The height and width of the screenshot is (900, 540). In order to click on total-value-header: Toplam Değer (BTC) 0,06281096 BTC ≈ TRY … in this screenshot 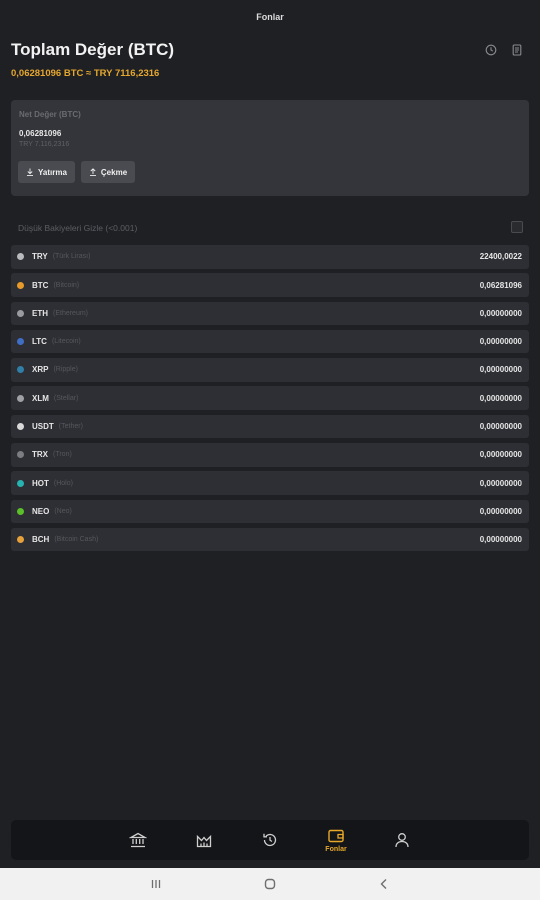, I will do `click(270, 63)`.